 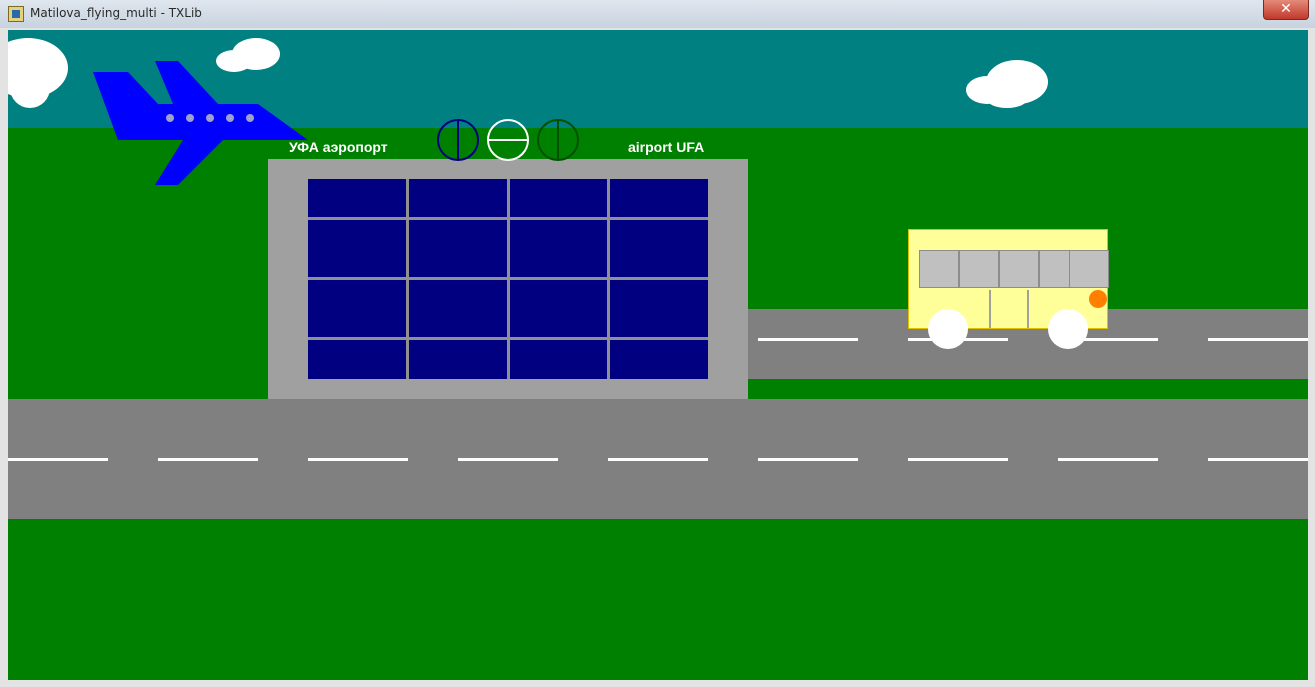 I want to click on circle-vertical-line-green-icon, so click(x=558, y=140).